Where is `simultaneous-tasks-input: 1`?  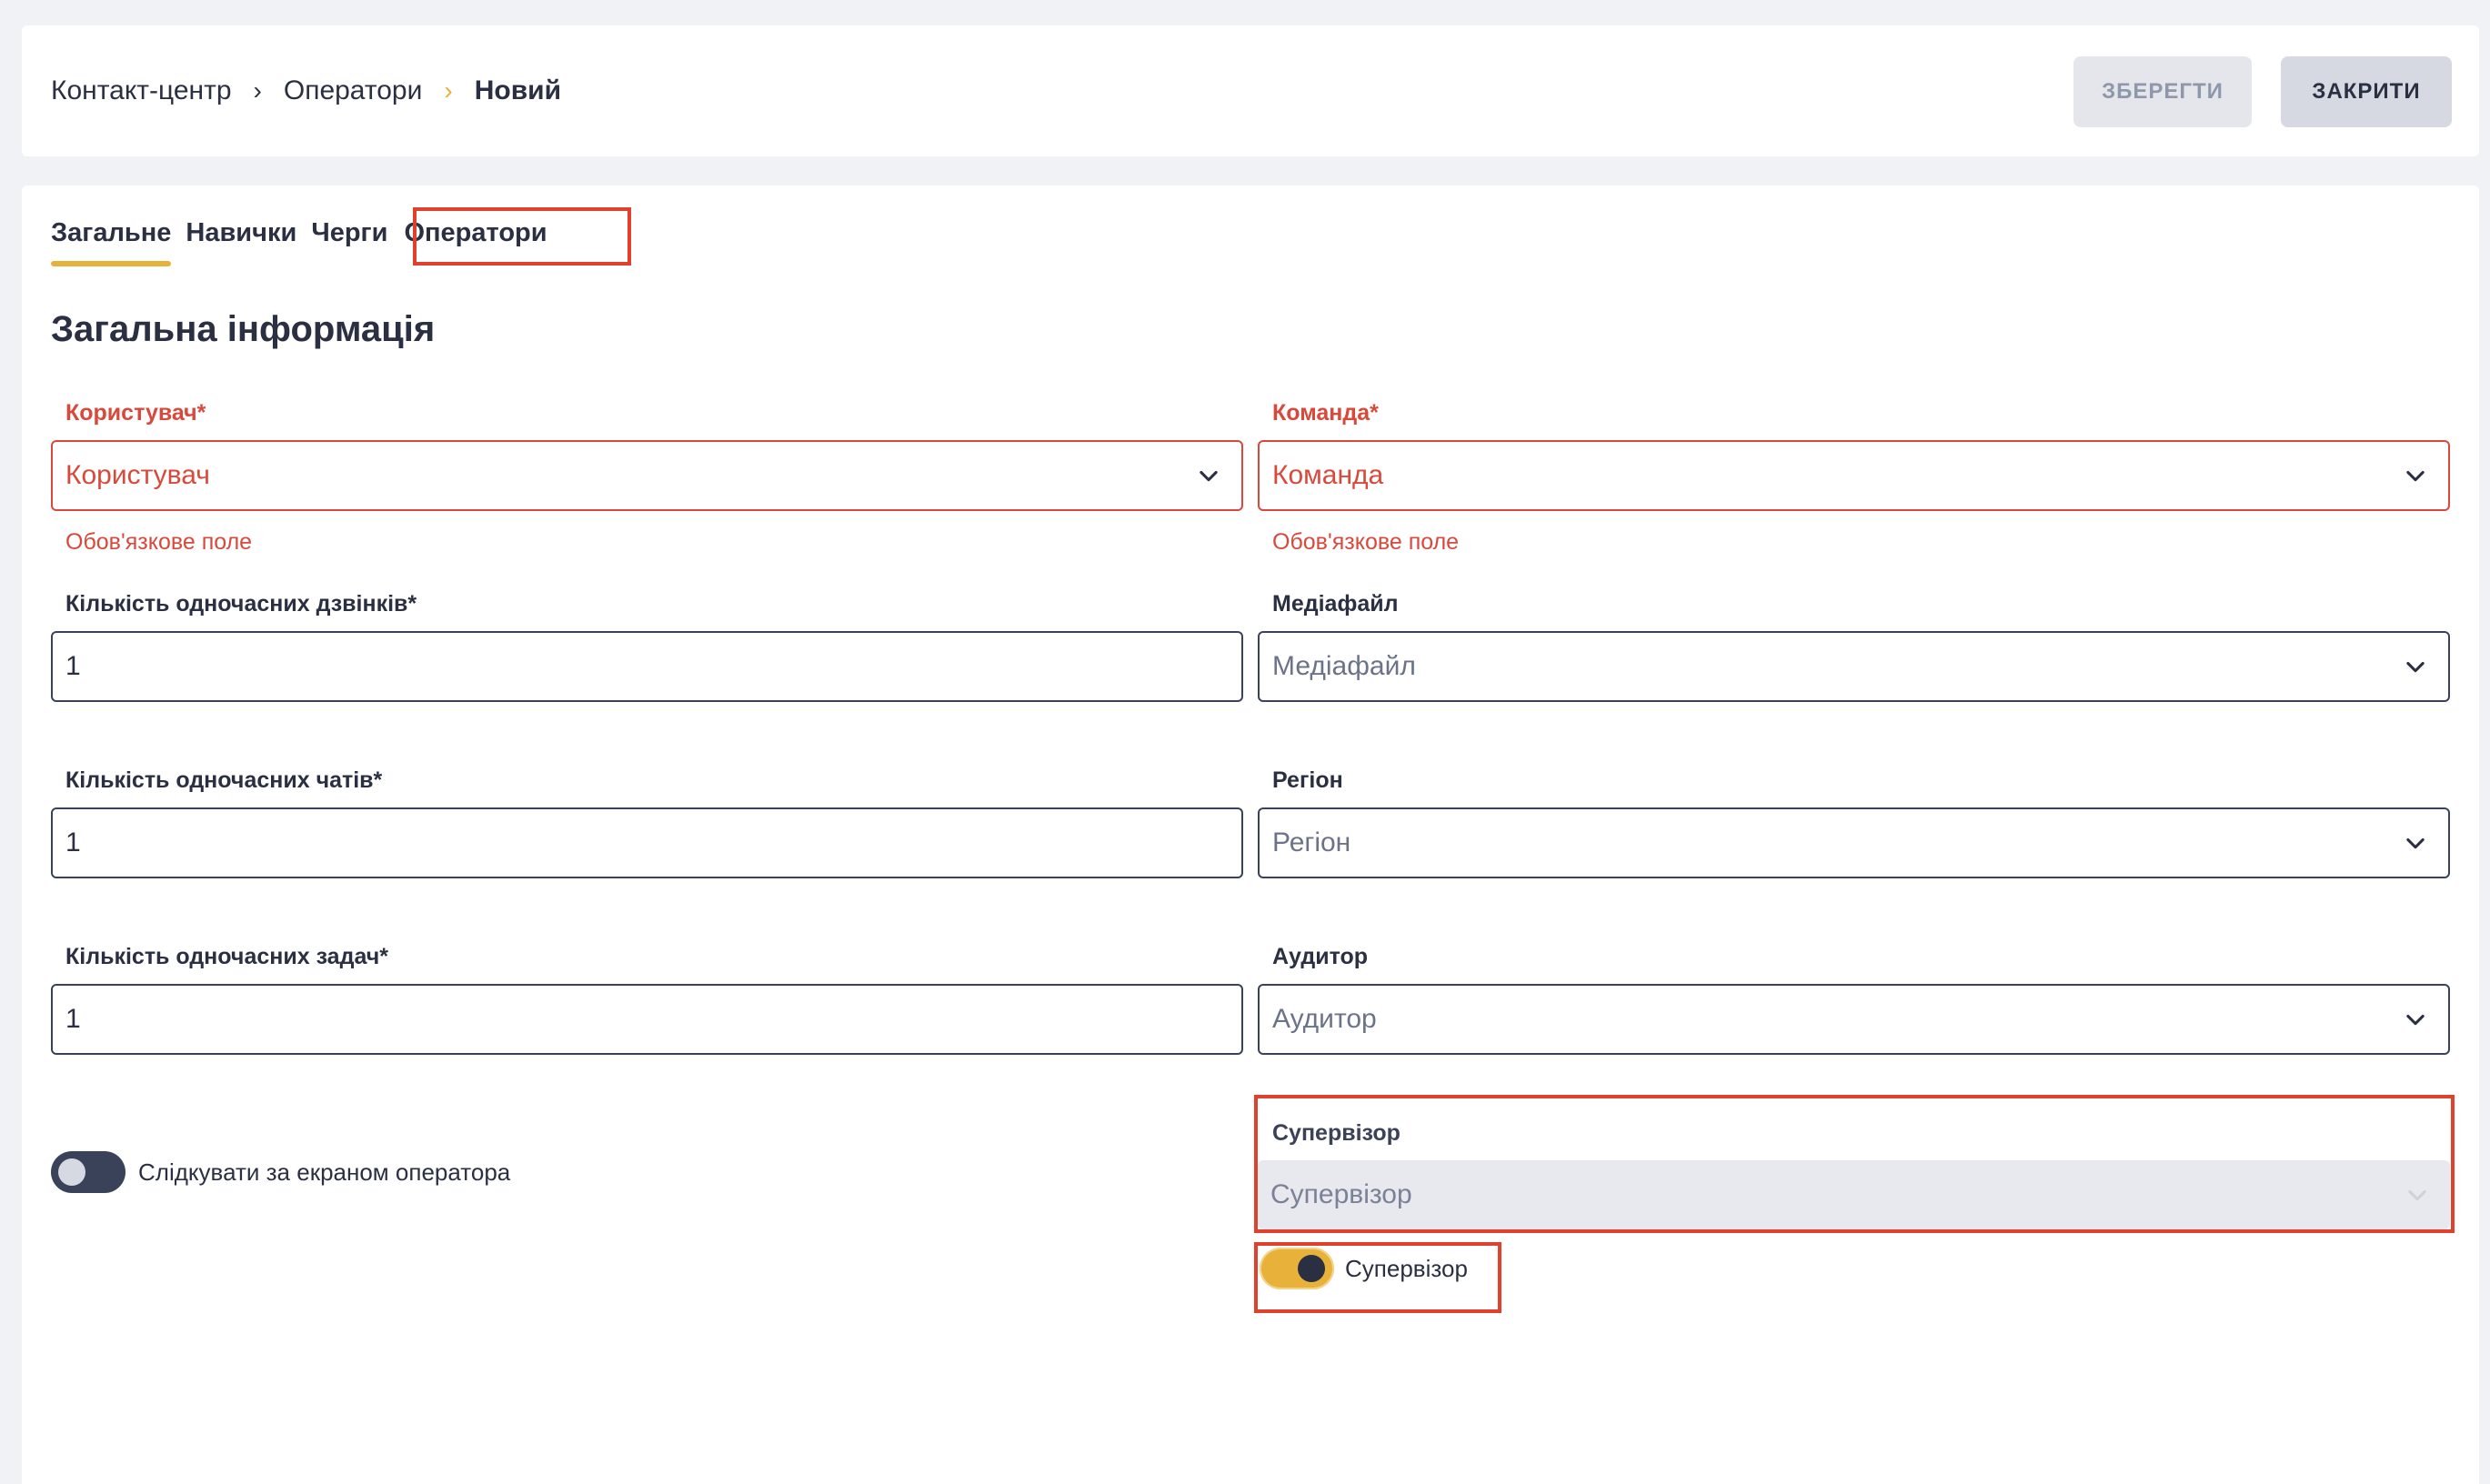
simultaneous-tasks-input: 1 is located at coordinates (647, 1020).